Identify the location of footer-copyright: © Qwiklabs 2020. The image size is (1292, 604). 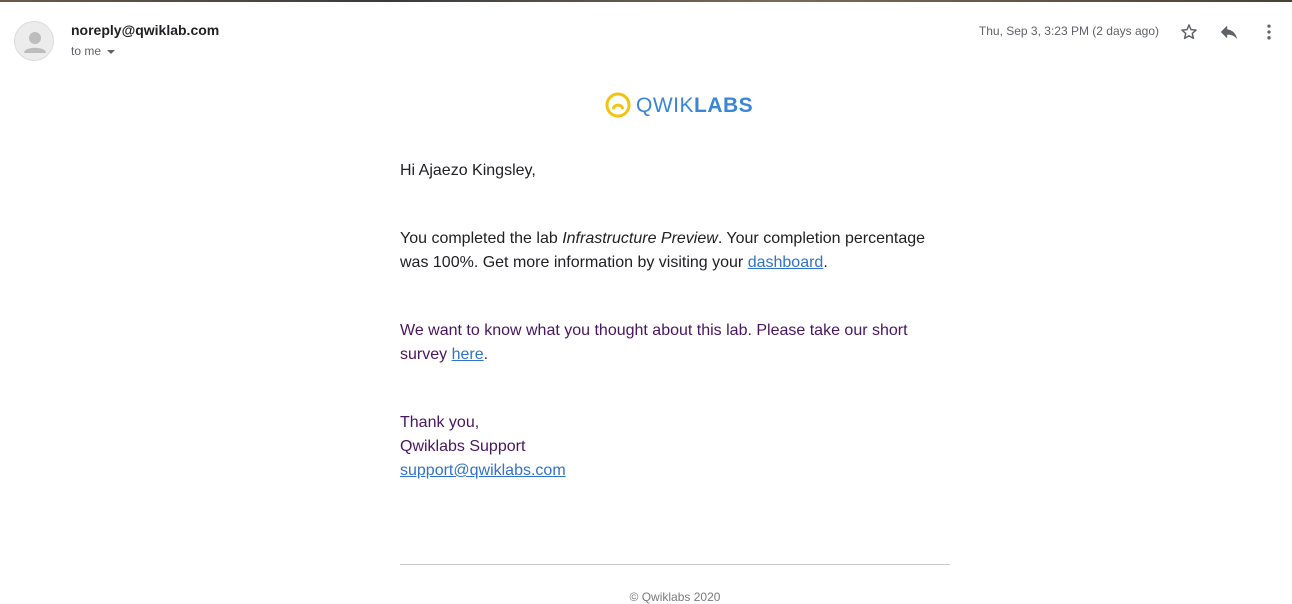
(675, 597).